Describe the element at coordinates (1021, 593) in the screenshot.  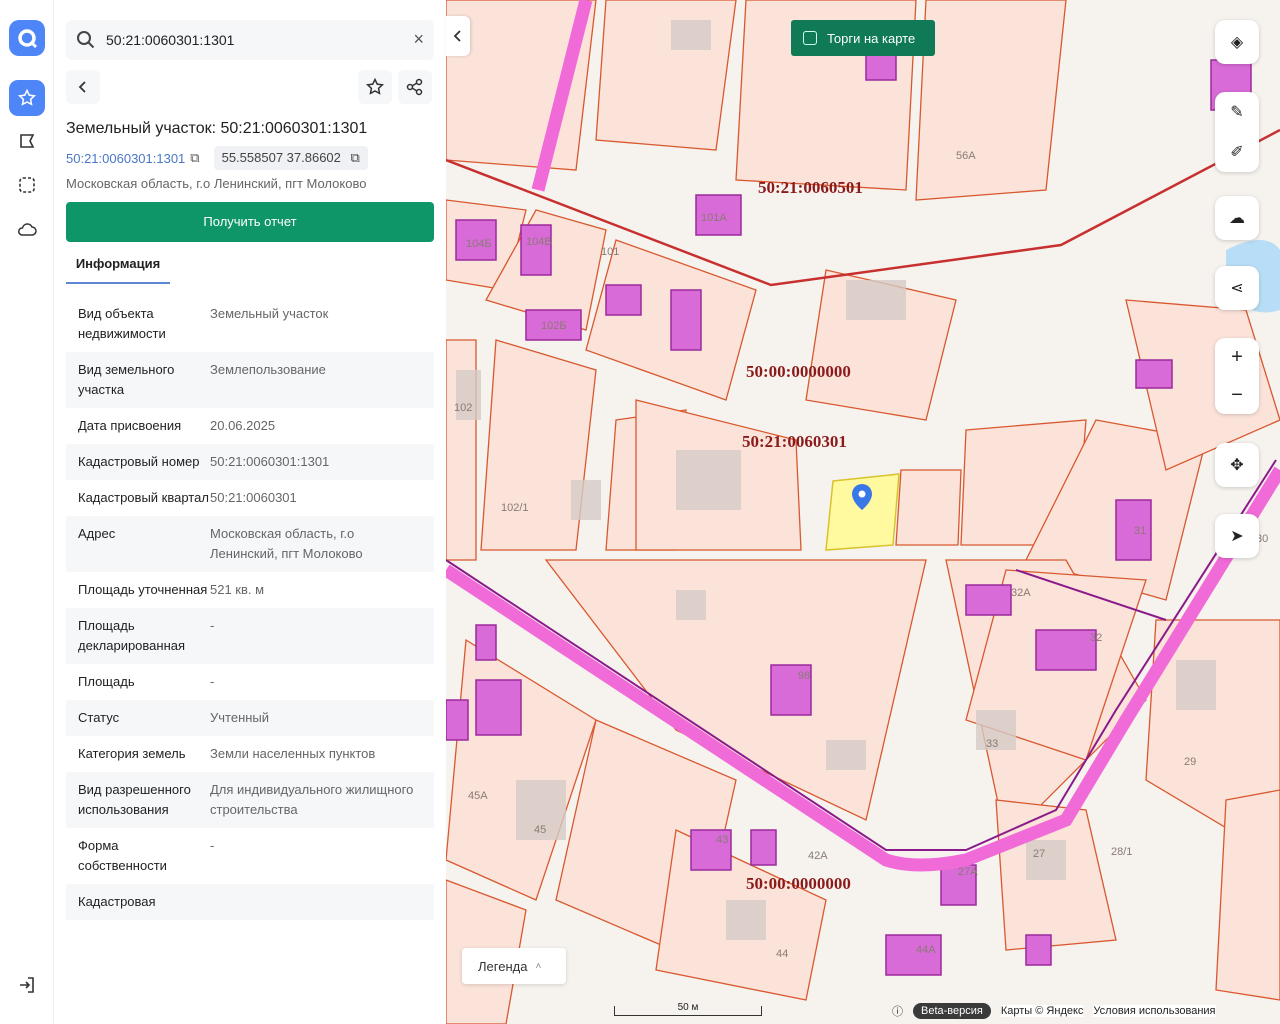
I see `house-number: 32А` at that location.